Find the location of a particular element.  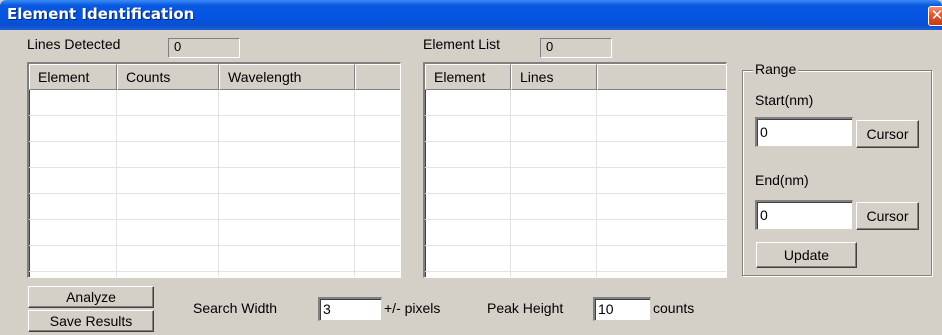

start-label: Start(nm) is located at coordinates (784, 100).